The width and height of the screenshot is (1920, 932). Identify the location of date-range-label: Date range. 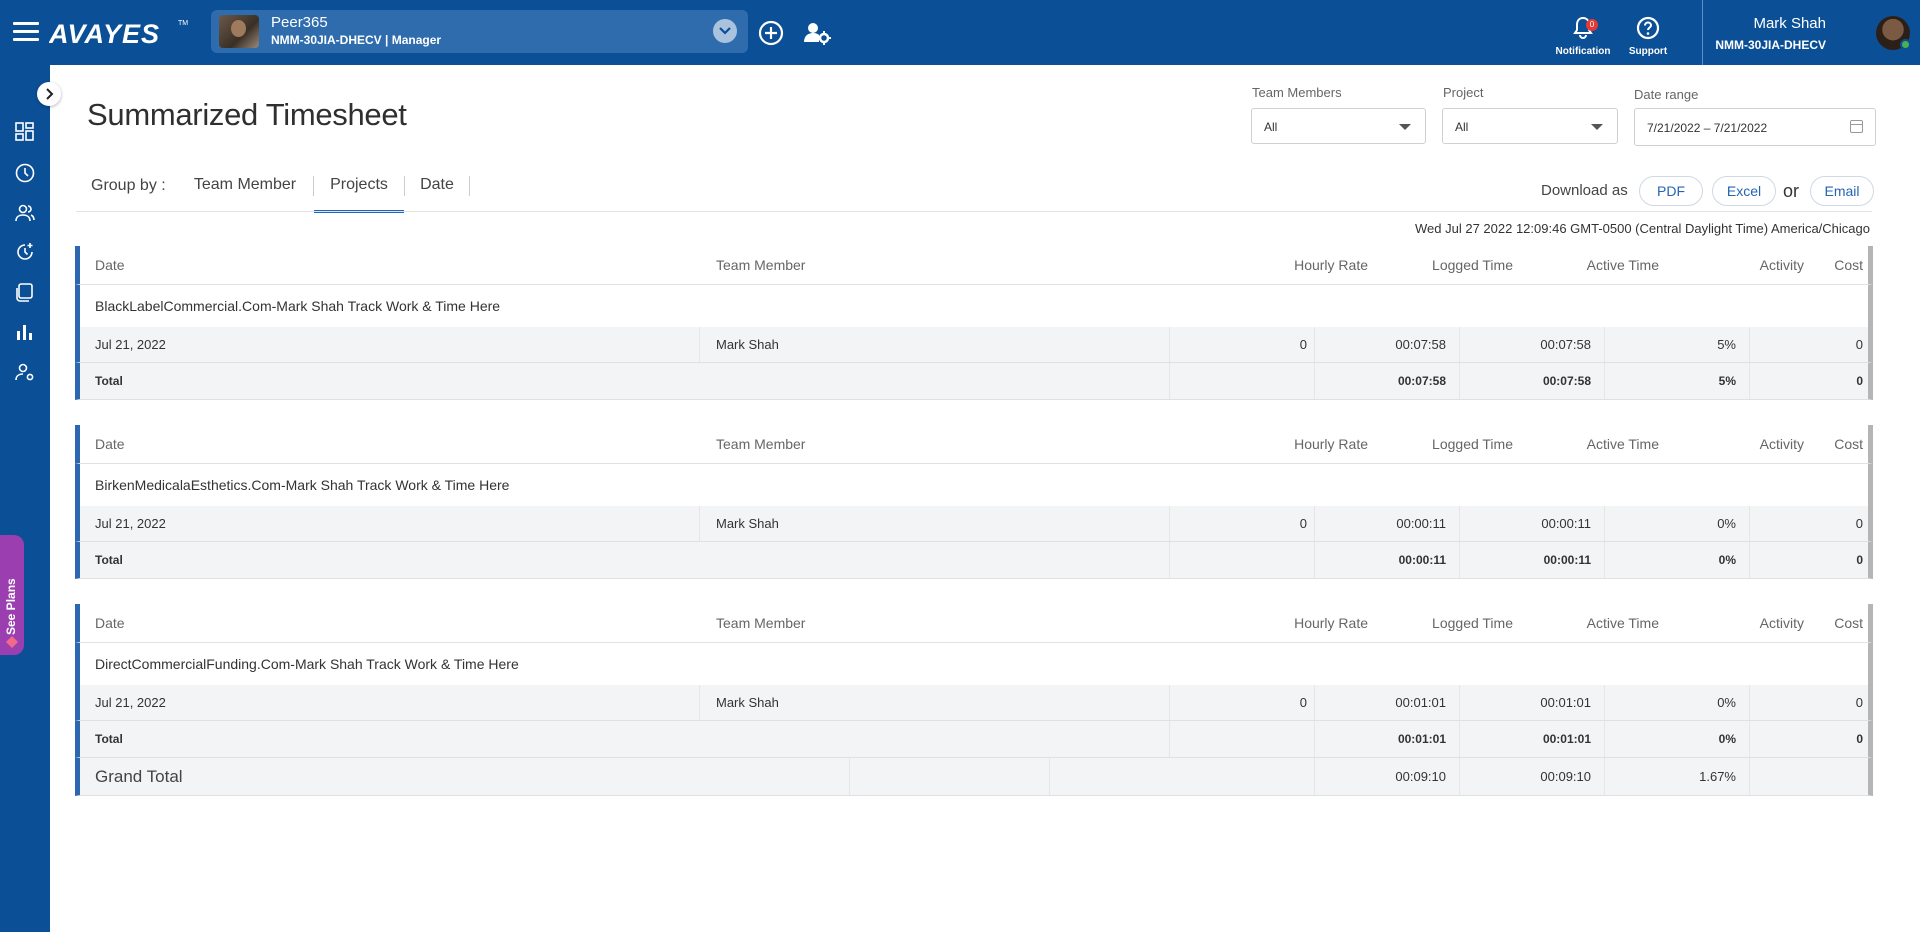
(1666, 94).